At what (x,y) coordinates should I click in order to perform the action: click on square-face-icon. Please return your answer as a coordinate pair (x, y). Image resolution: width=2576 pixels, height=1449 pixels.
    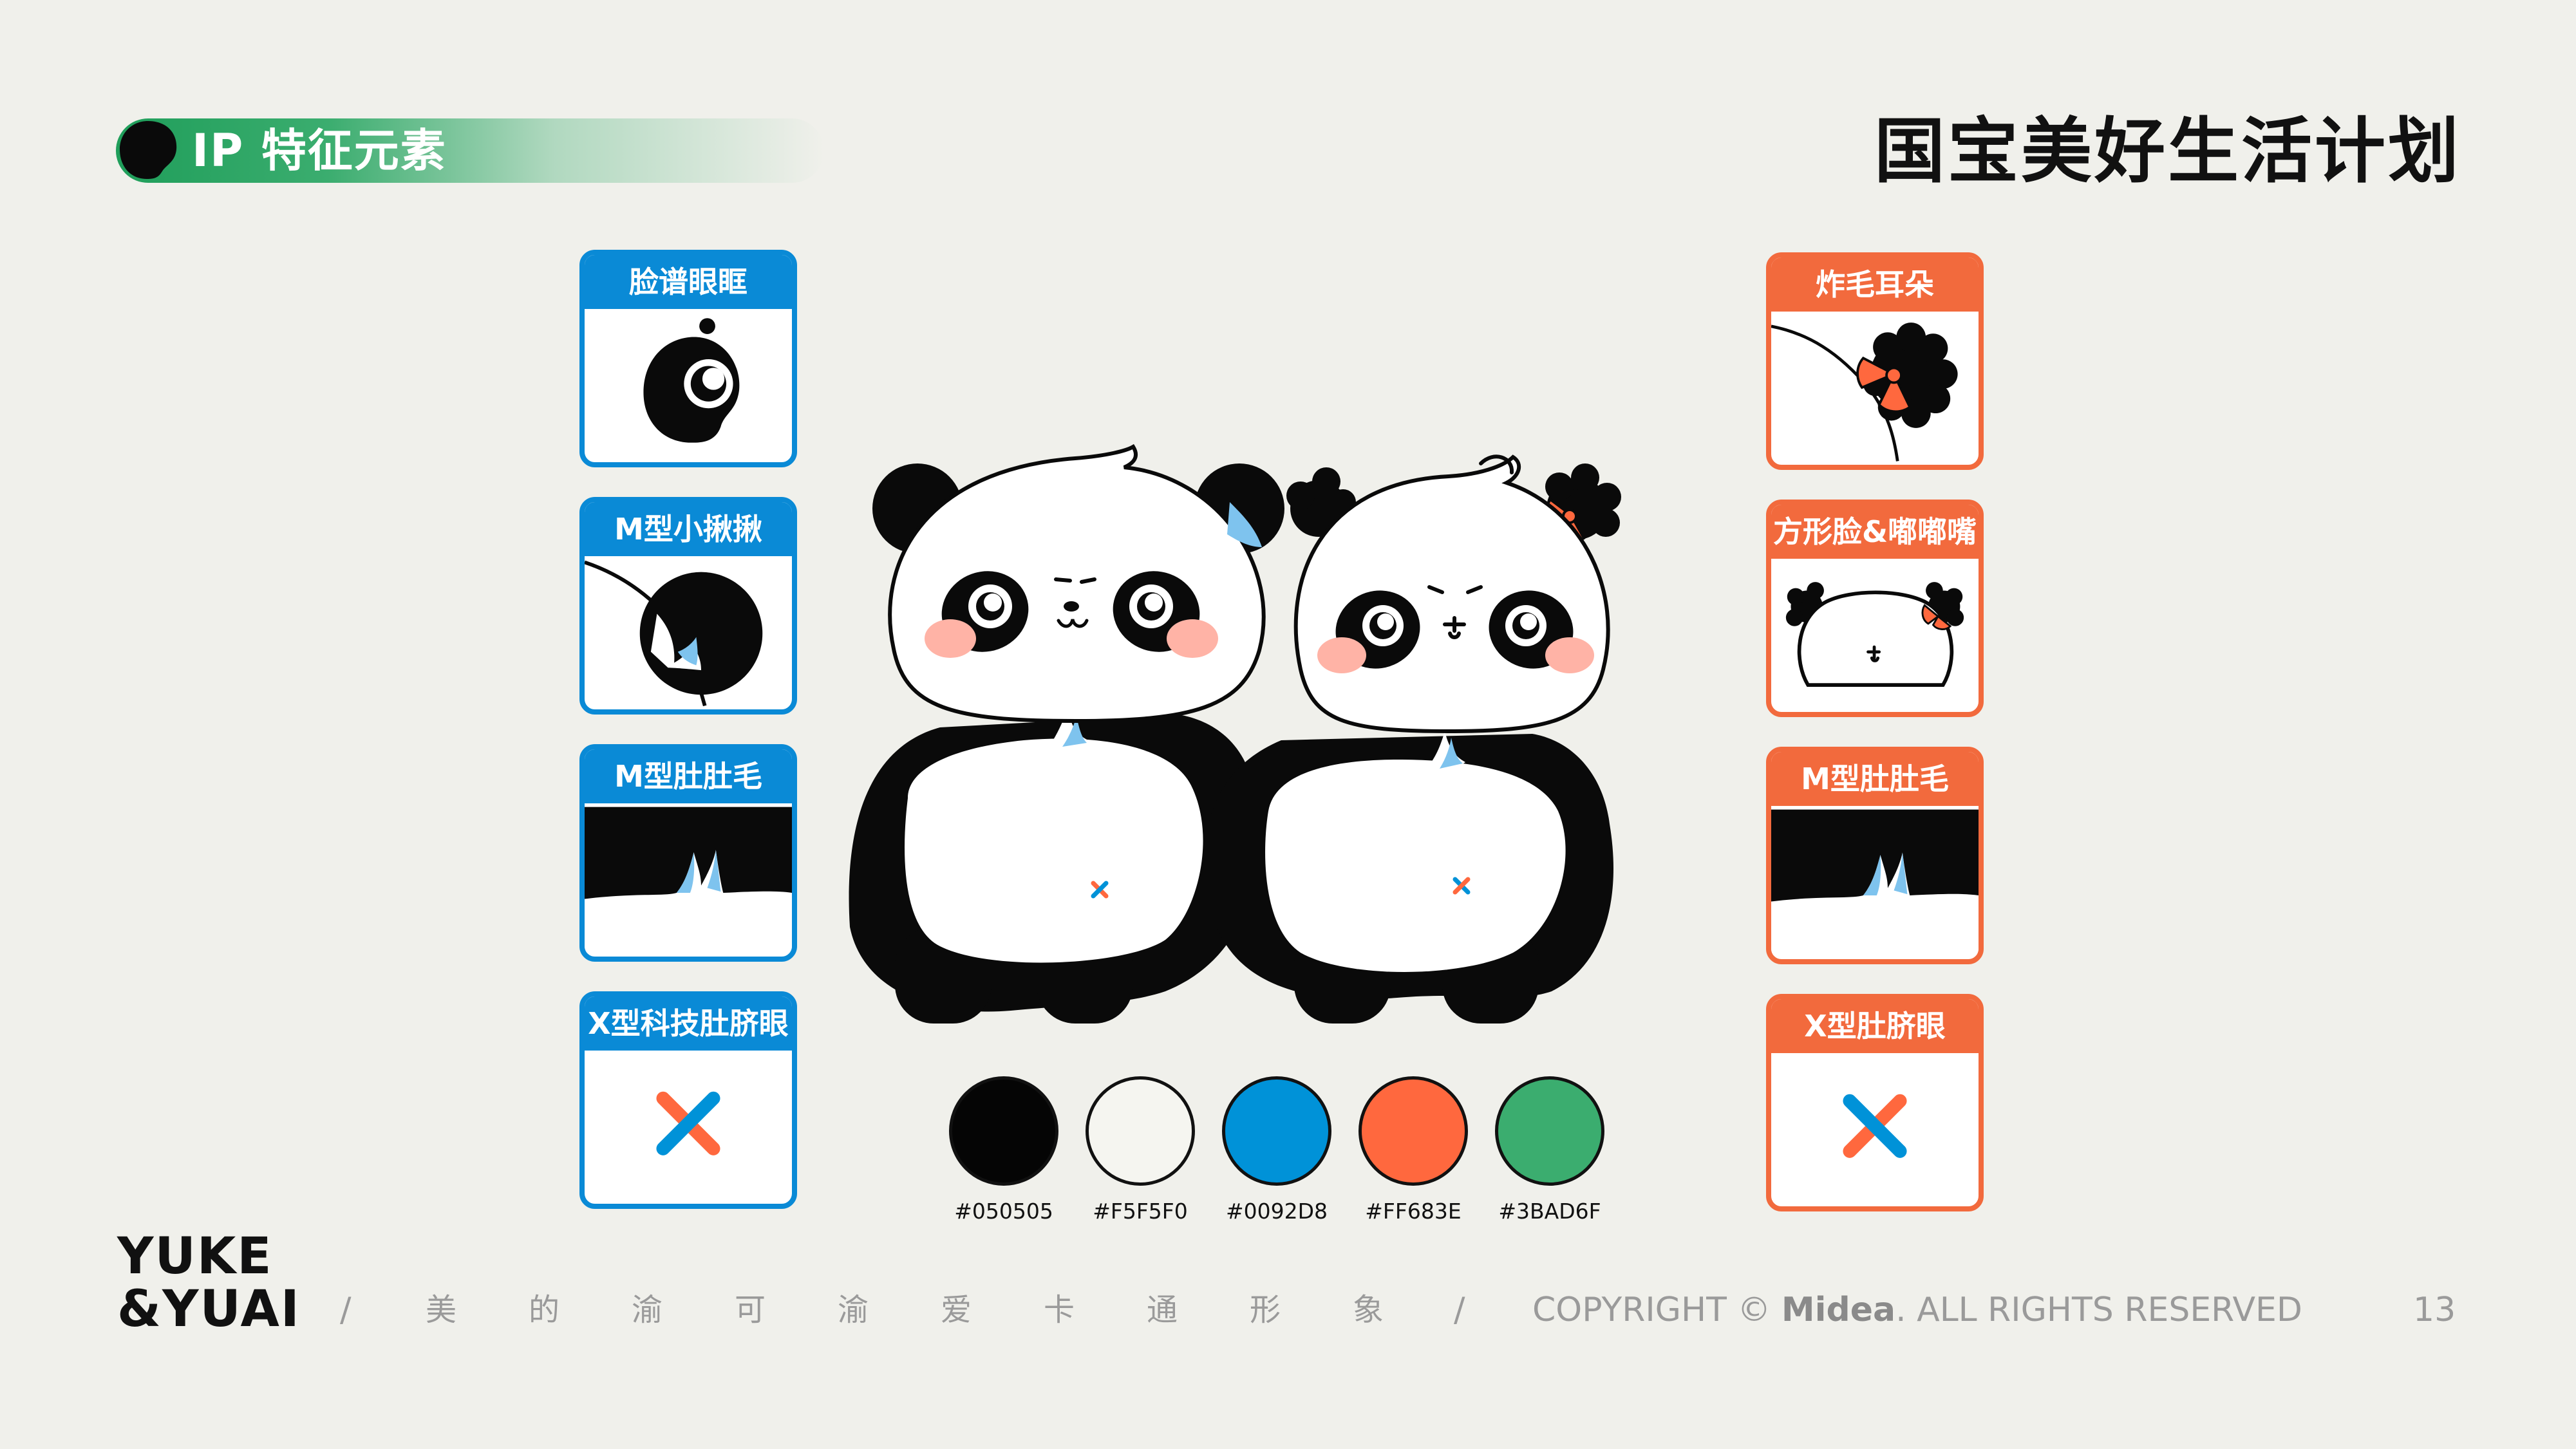
    Looking at the image, I should click on (1875, 635).